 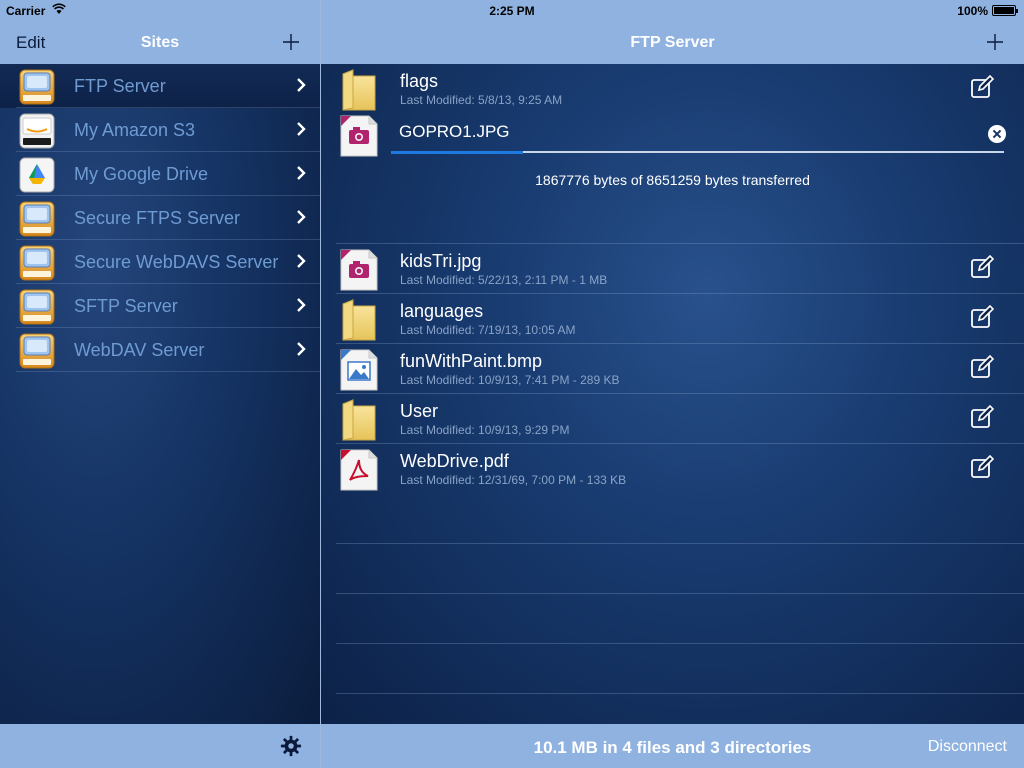 I want to click on site-label: My Amazon S3, so click(x=135, y=130).